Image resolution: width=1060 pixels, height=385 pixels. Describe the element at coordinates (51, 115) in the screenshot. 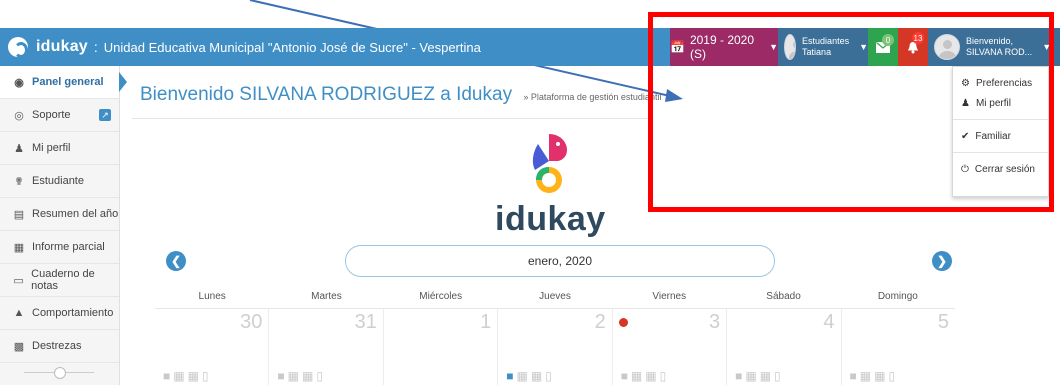

I see `sidebar-item-label: Soporte` at that location.